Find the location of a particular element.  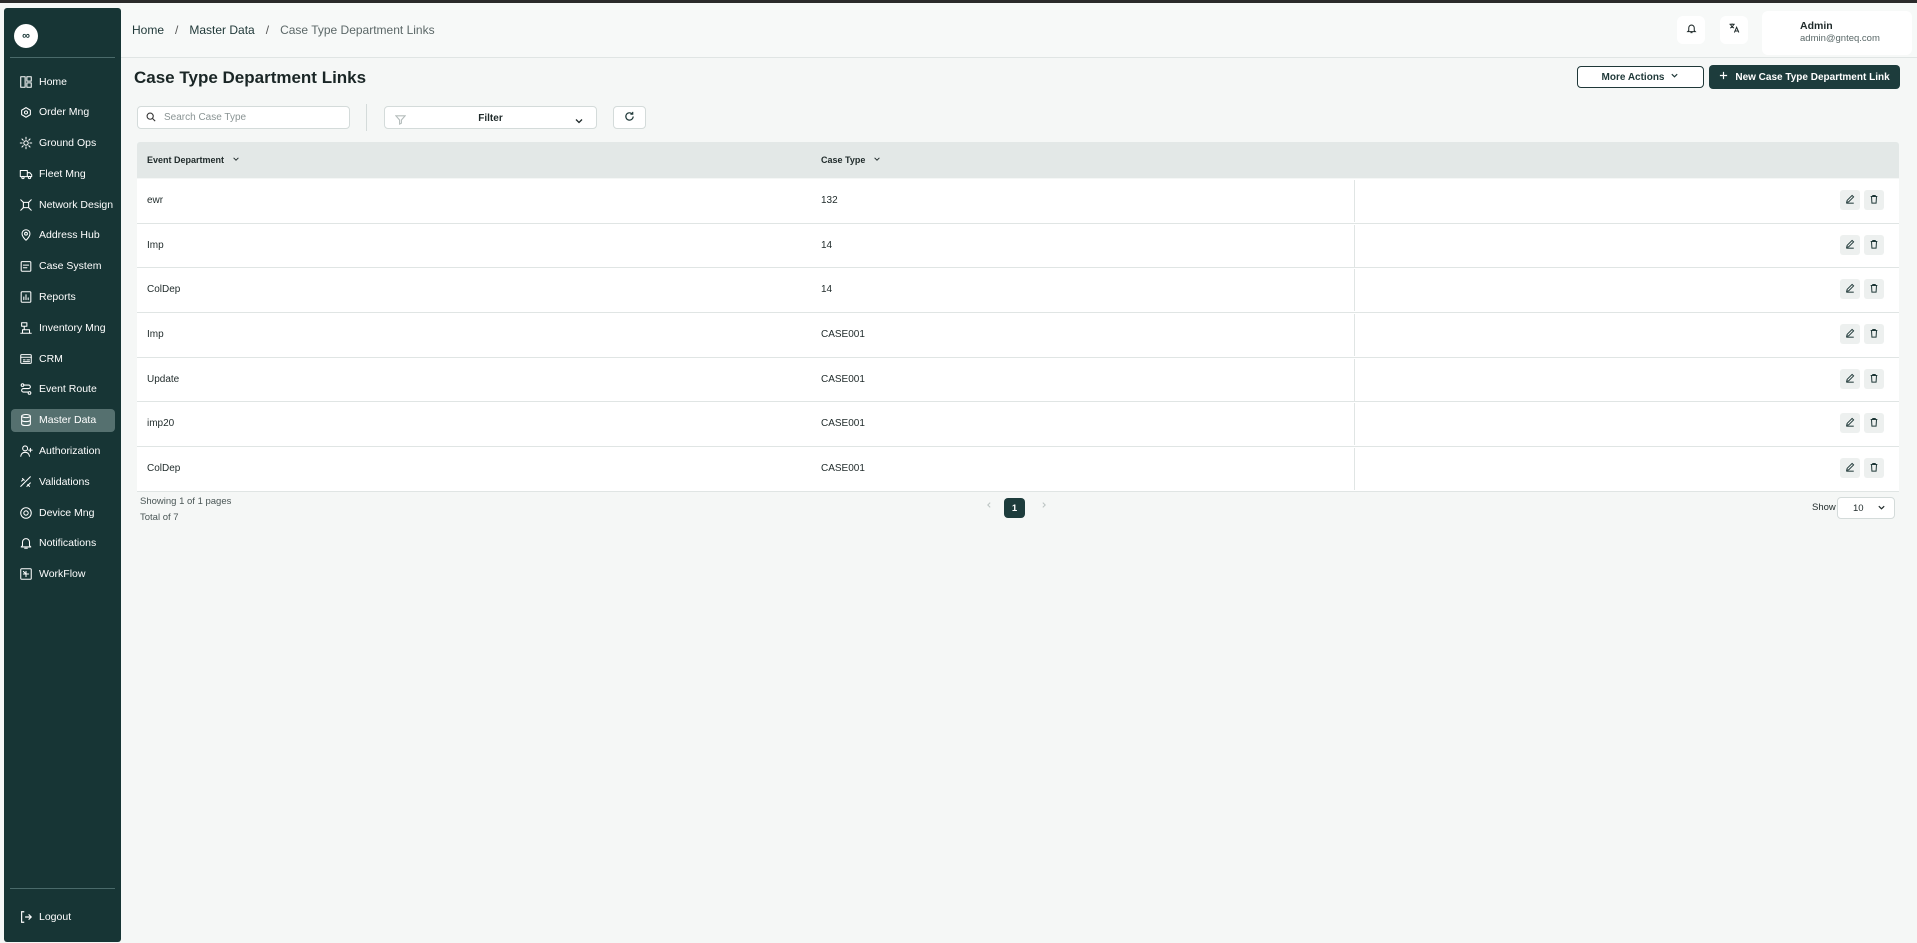

sidebar-item-network-design: Network Design is located at coordinates (63, 204).